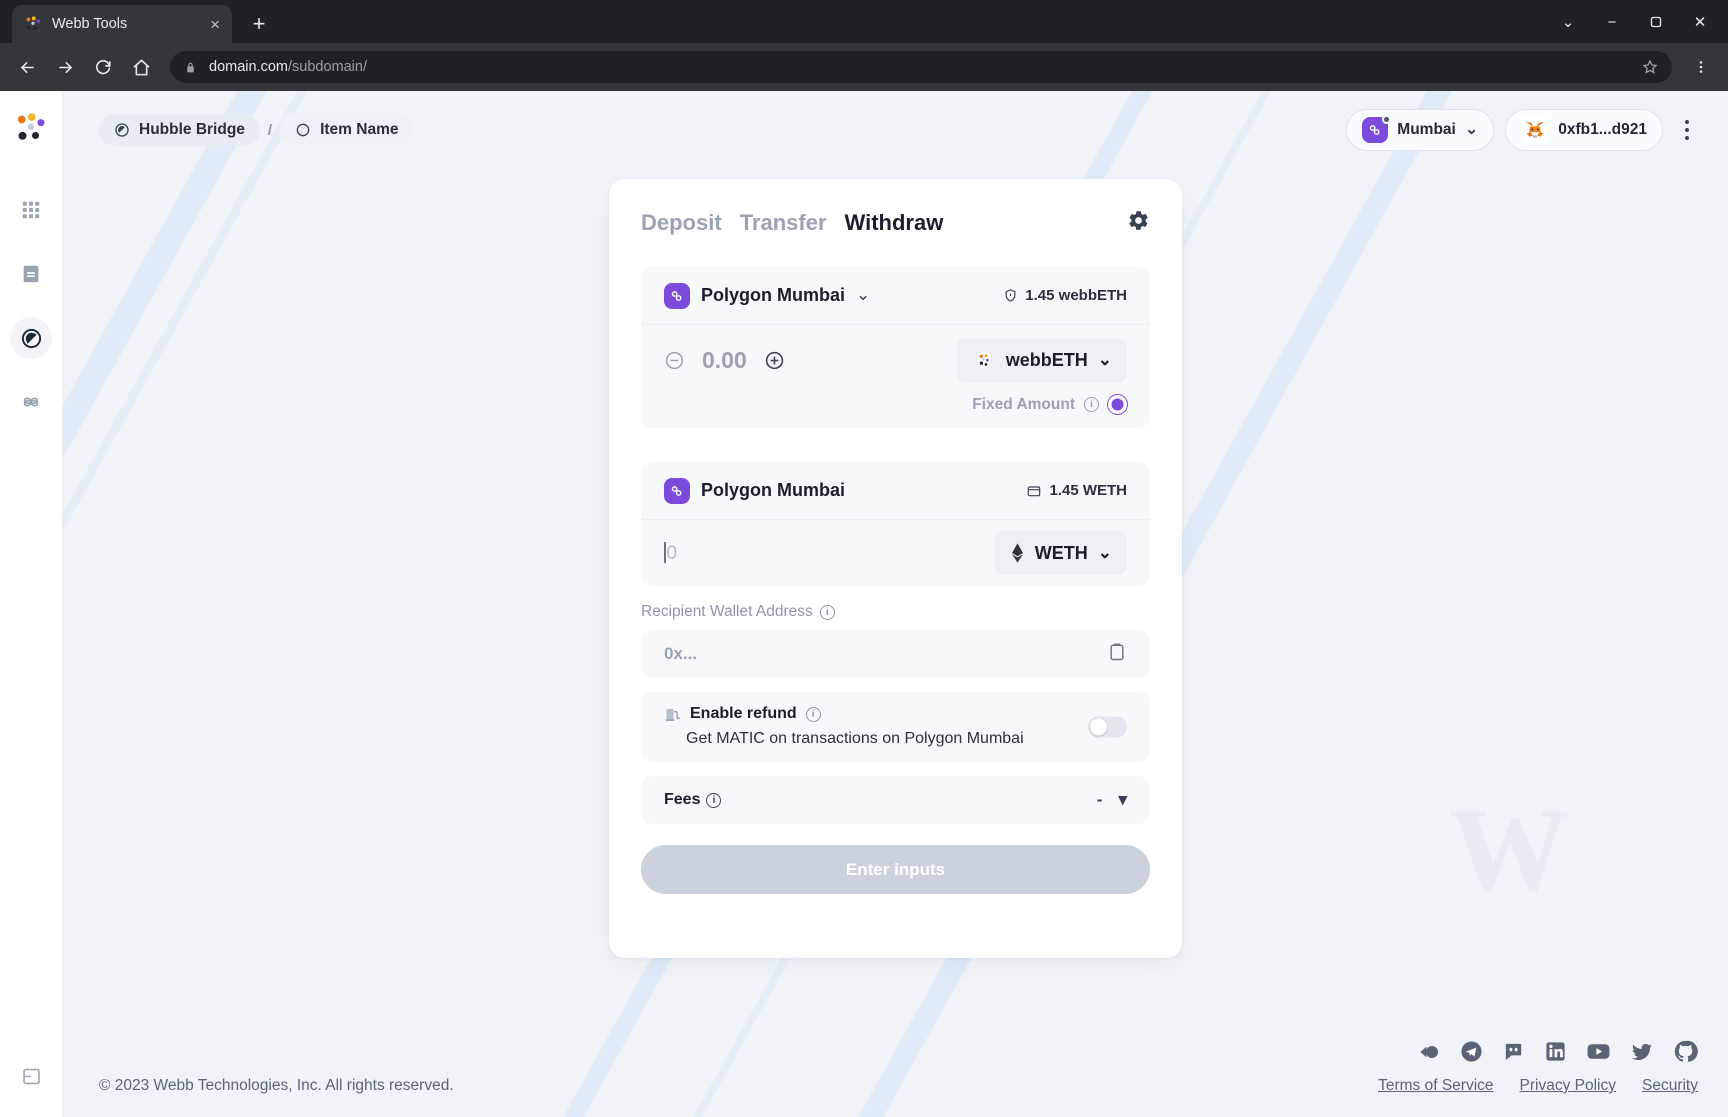 The image size is (1728, 1117). I want to click on destination-token-name: WETH, so click(1061, 552).